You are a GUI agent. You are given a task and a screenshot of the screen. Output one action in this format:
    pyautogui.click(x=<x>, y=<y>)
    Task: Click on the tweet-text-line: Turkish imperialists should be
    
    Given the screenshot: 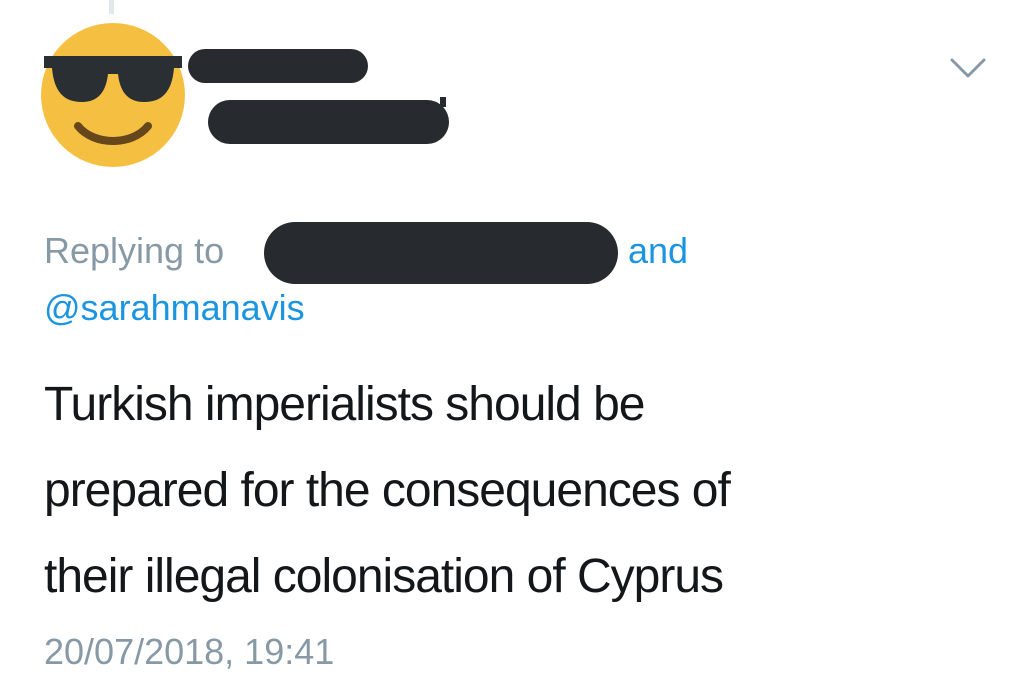 What is the action you would take?
    pyautogui.click(x=344, y=404)
    